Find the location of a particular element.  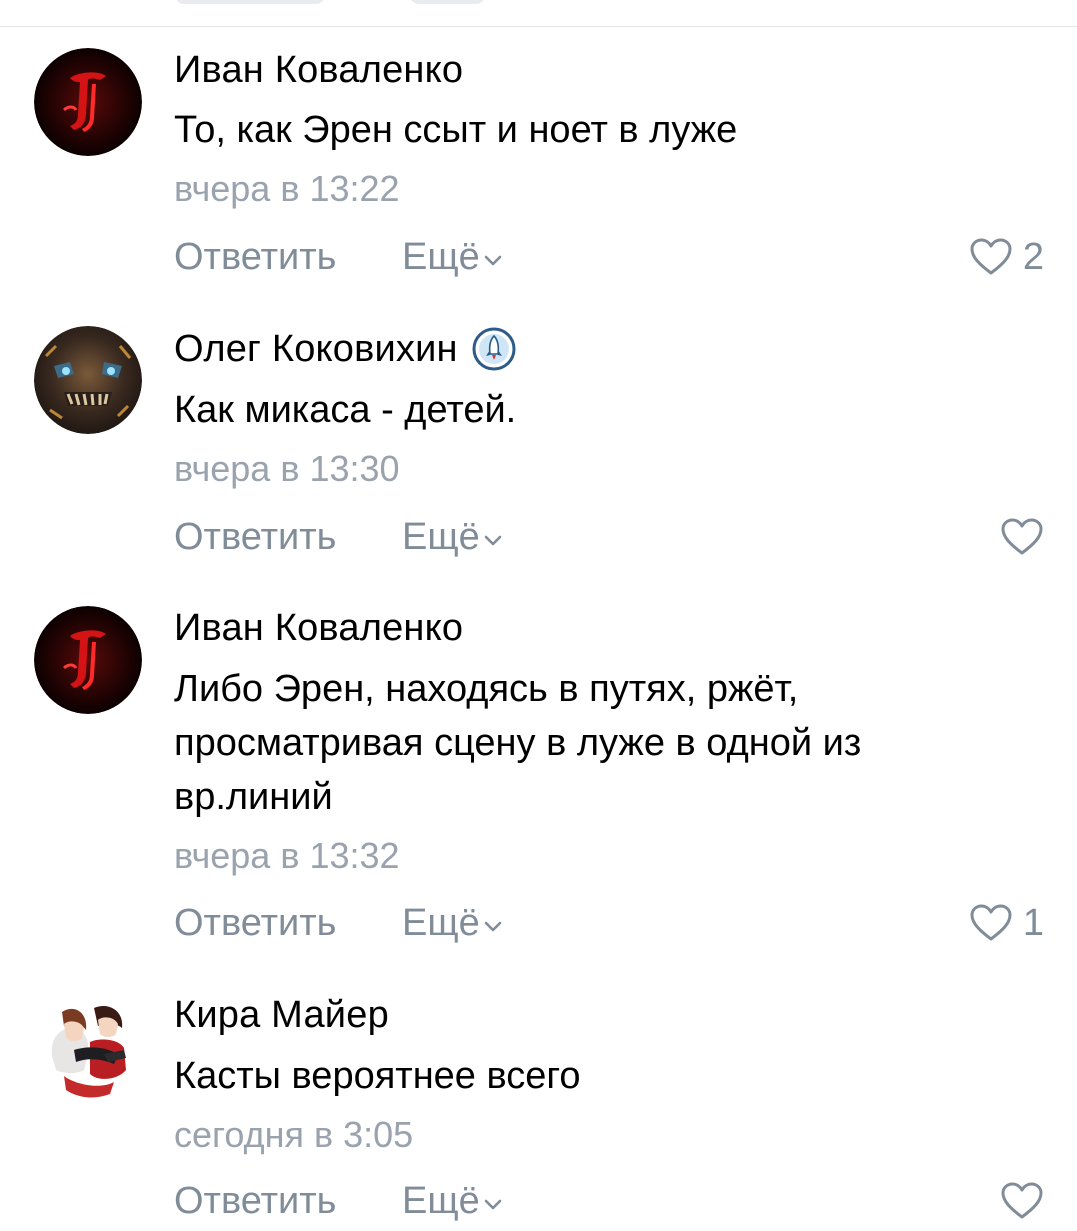

comment-time: вчера в 13:30 is located at coordinates (287, 468).